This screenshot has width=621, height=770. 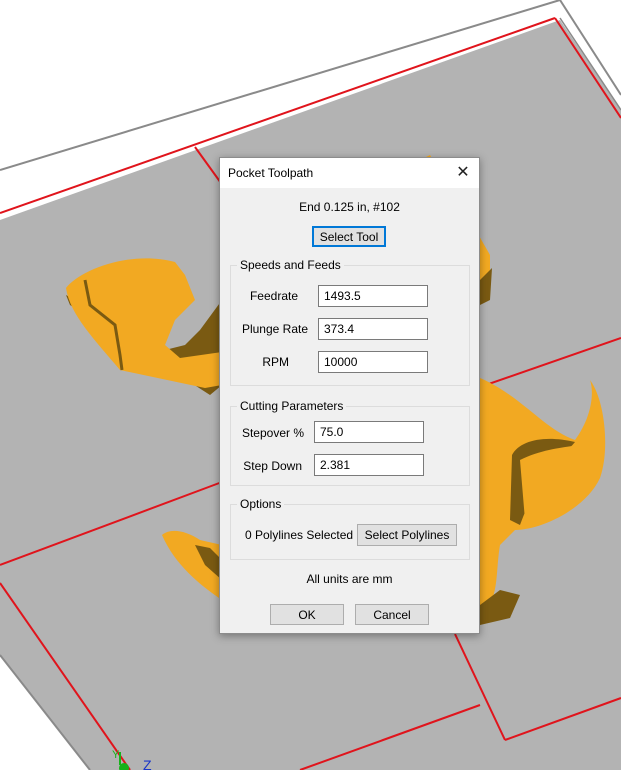 I want to click on rpm-field, so click(x=373, y=362).